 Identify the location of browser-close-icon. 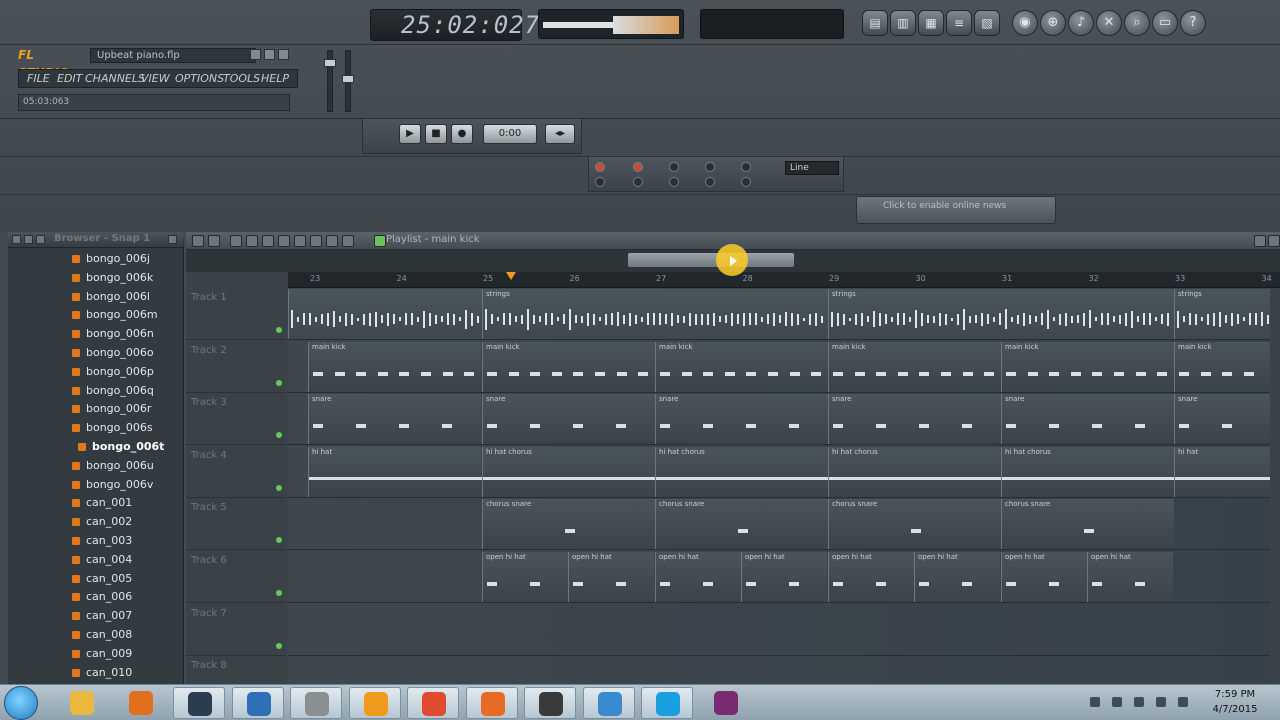
(172, 239).